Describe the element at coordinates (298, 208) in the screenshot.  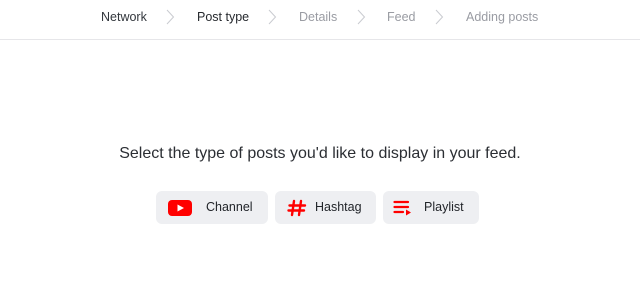
I see `hashtag-icon` at that location.